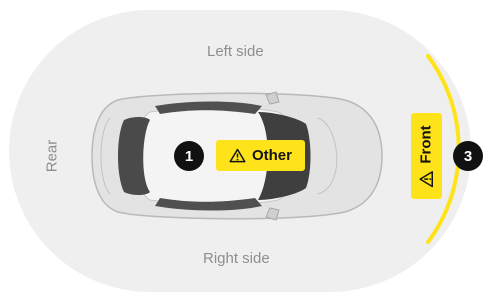  I want to click on damage-tag-other-label: Other, so click(271, 155).